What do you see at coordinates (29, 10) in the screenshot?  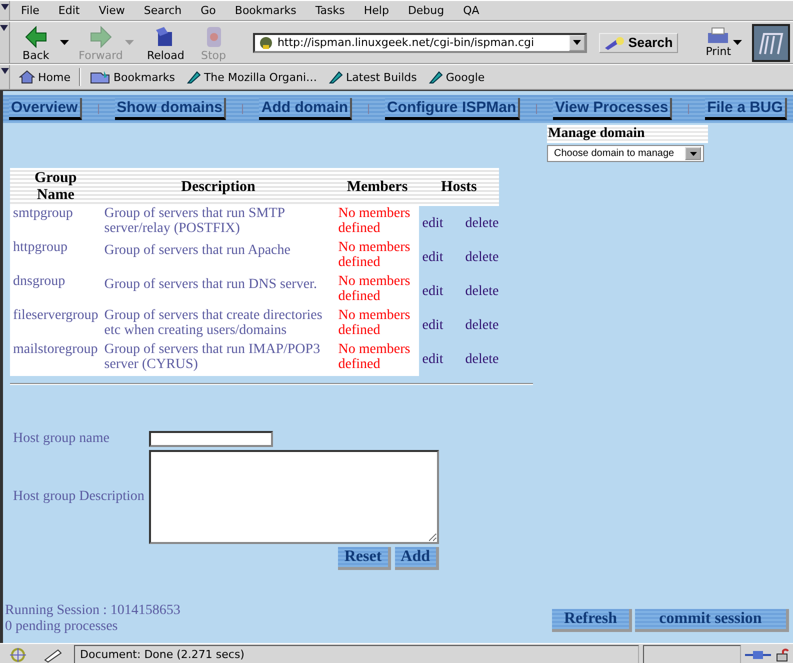 I see `menu-item: File` at bounding box center [29, 10].